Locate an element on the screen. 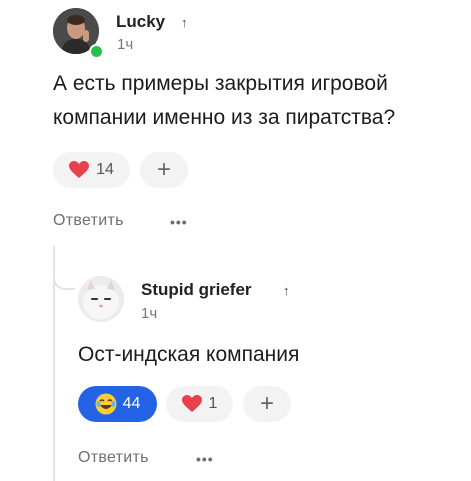 This screenshot has width=471, height=481. reply-reply-button: Ответить is located at coordinates (113, 458).